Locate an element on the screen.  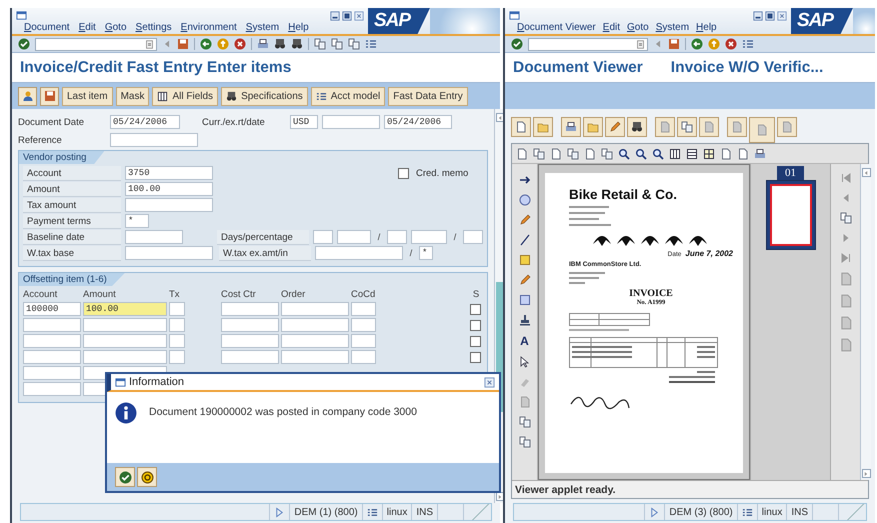
invoice-heading: INVOICE is located at coordinates (651, 293).